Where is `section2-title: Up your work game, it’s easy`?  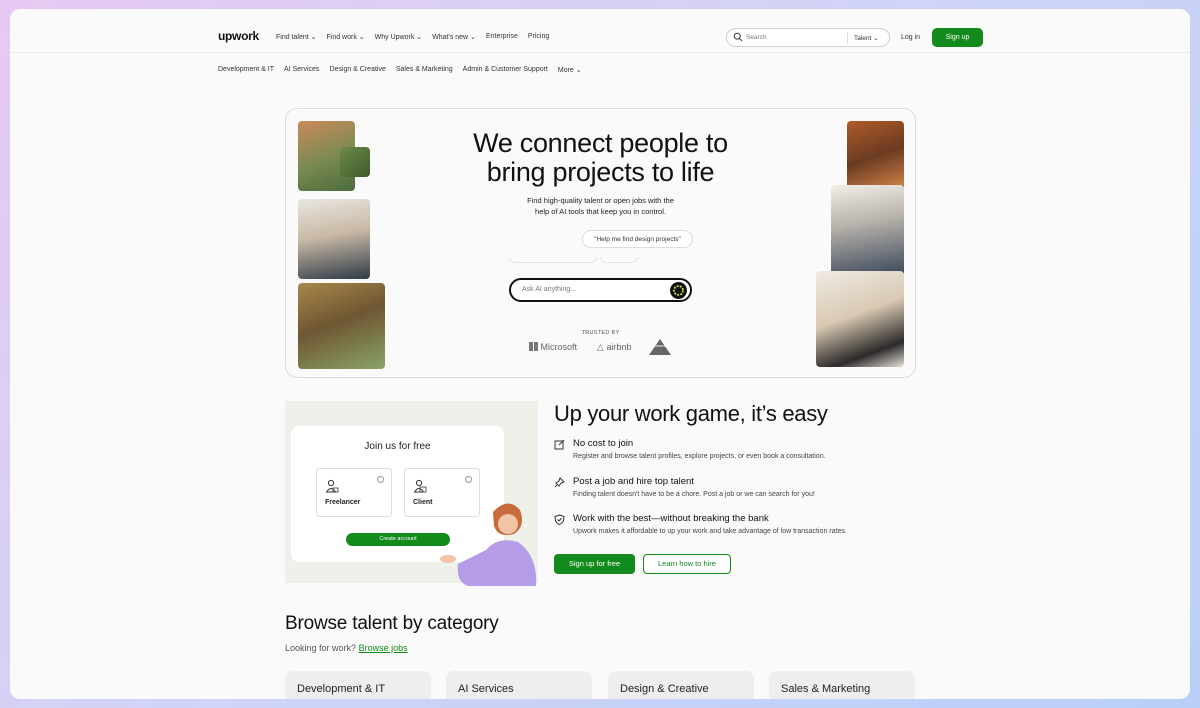
section2-title: Up your work game, it’s easy is located at coordinates (691, 413).